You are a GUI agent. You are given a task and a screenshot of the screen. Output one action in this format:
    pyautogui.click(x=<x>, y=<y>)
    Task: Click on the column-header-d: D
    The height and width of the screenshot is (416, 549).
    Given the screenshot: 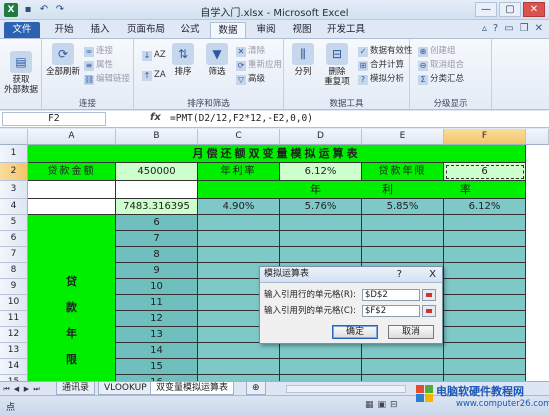 What is the action you would take?
    pyautogui.click(x=321, y=137)
    